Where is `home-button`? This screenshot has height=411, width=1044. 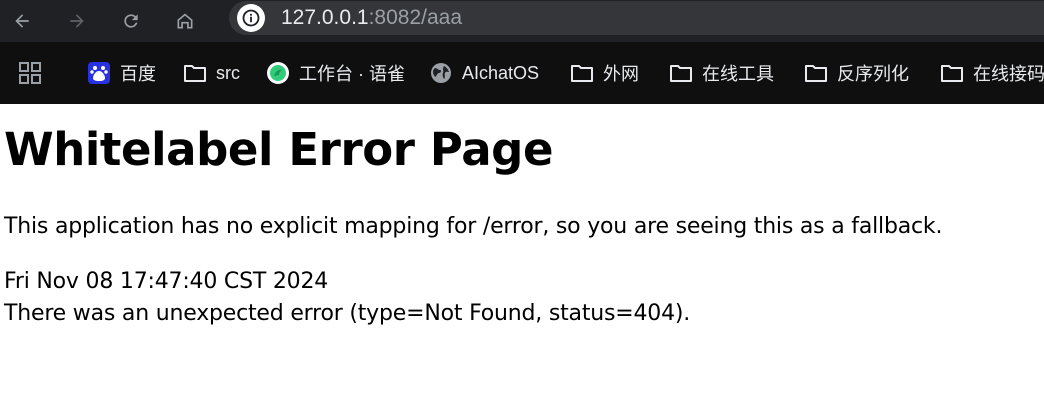 home-button is located at coordinates (185, 21).